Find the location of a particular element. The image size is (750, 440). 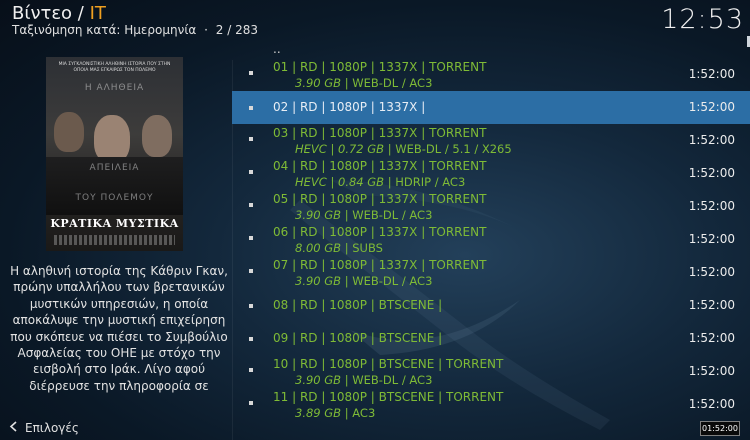

item-size: 3.89 GB is located at coordinates (318, 413).